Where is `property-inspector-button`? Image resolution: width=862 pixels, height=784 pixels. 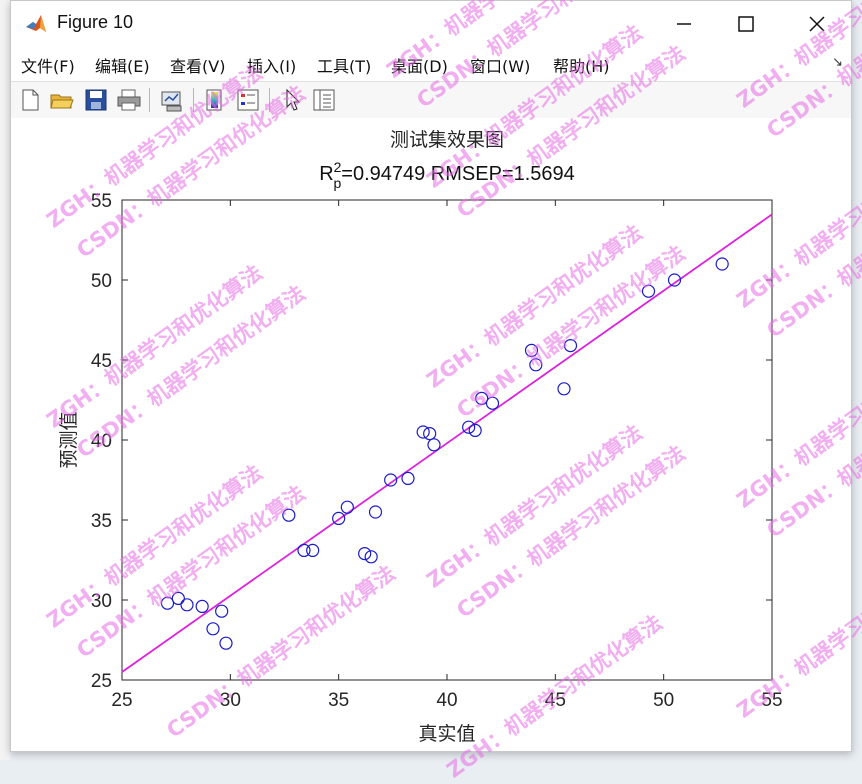 property-inspector-button is located at coordinates (324, 100).